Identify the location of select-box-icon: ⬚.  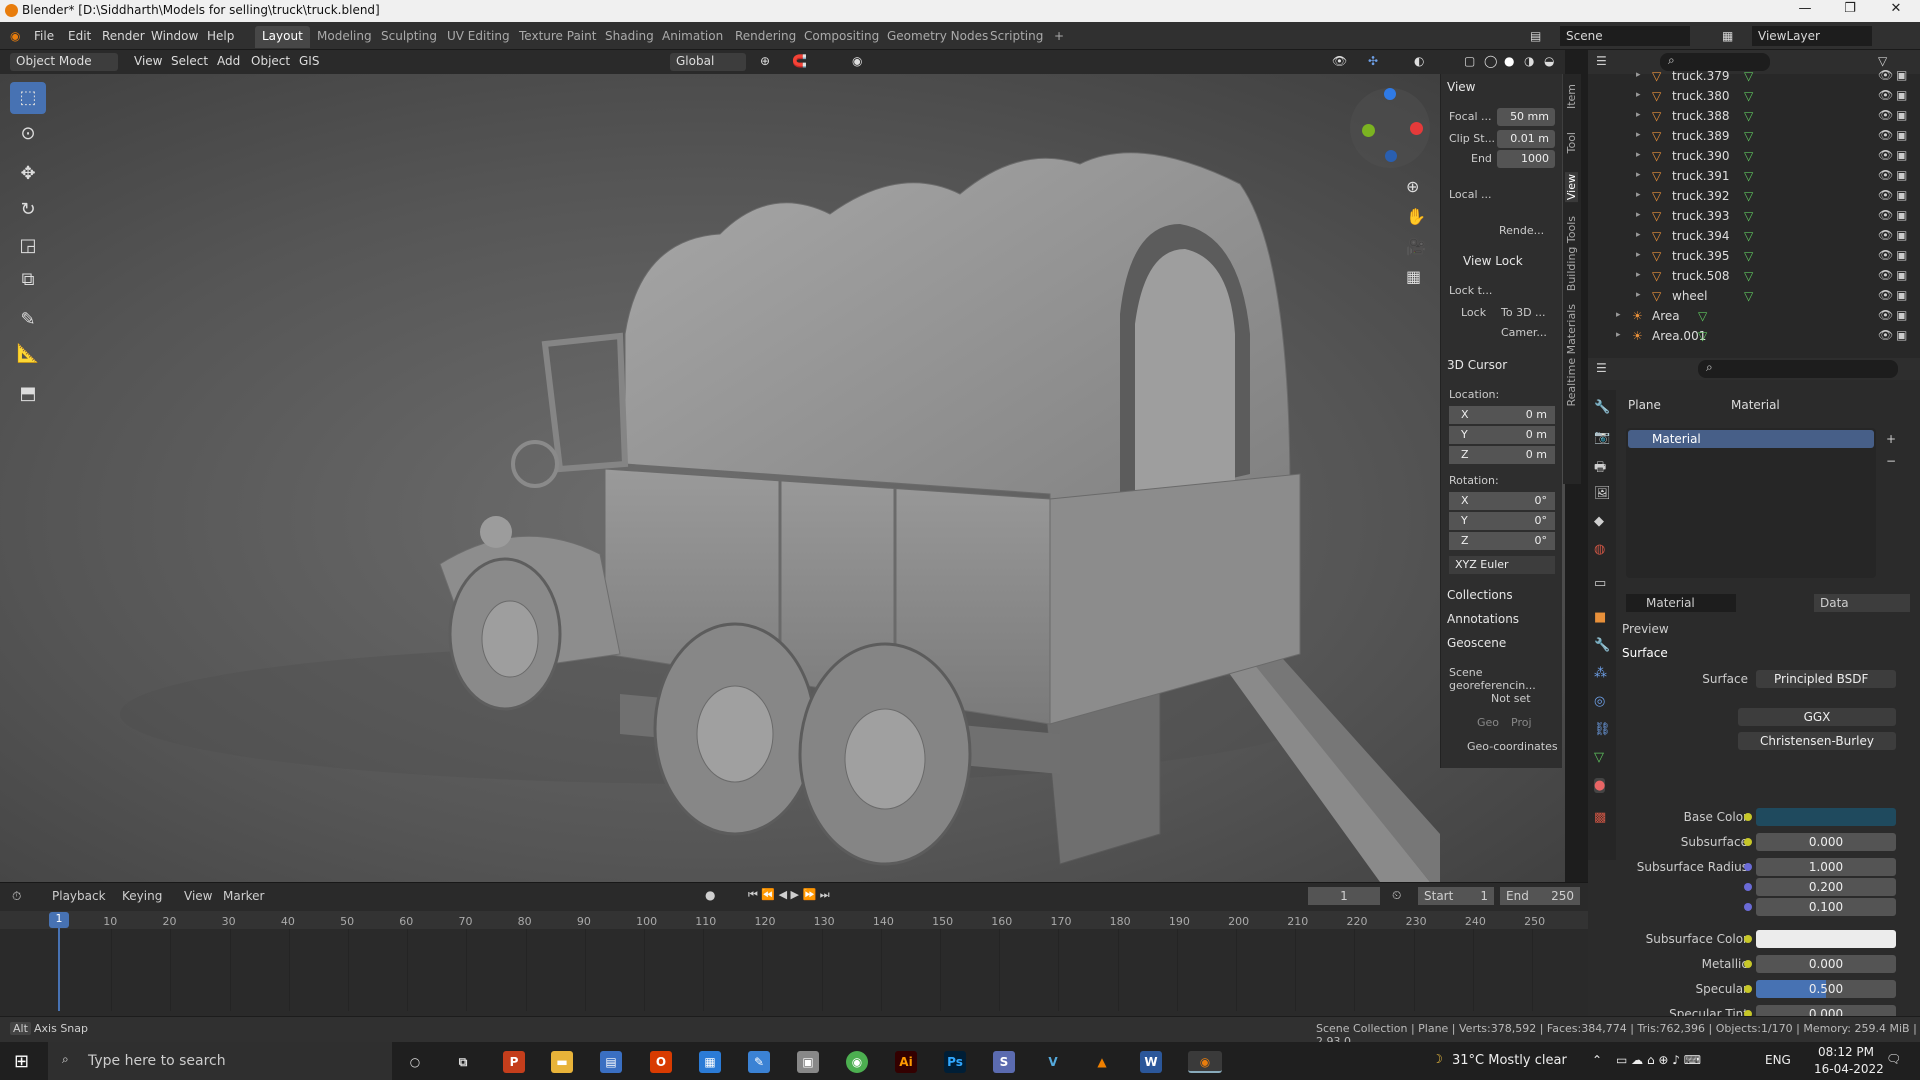
(28, 98).